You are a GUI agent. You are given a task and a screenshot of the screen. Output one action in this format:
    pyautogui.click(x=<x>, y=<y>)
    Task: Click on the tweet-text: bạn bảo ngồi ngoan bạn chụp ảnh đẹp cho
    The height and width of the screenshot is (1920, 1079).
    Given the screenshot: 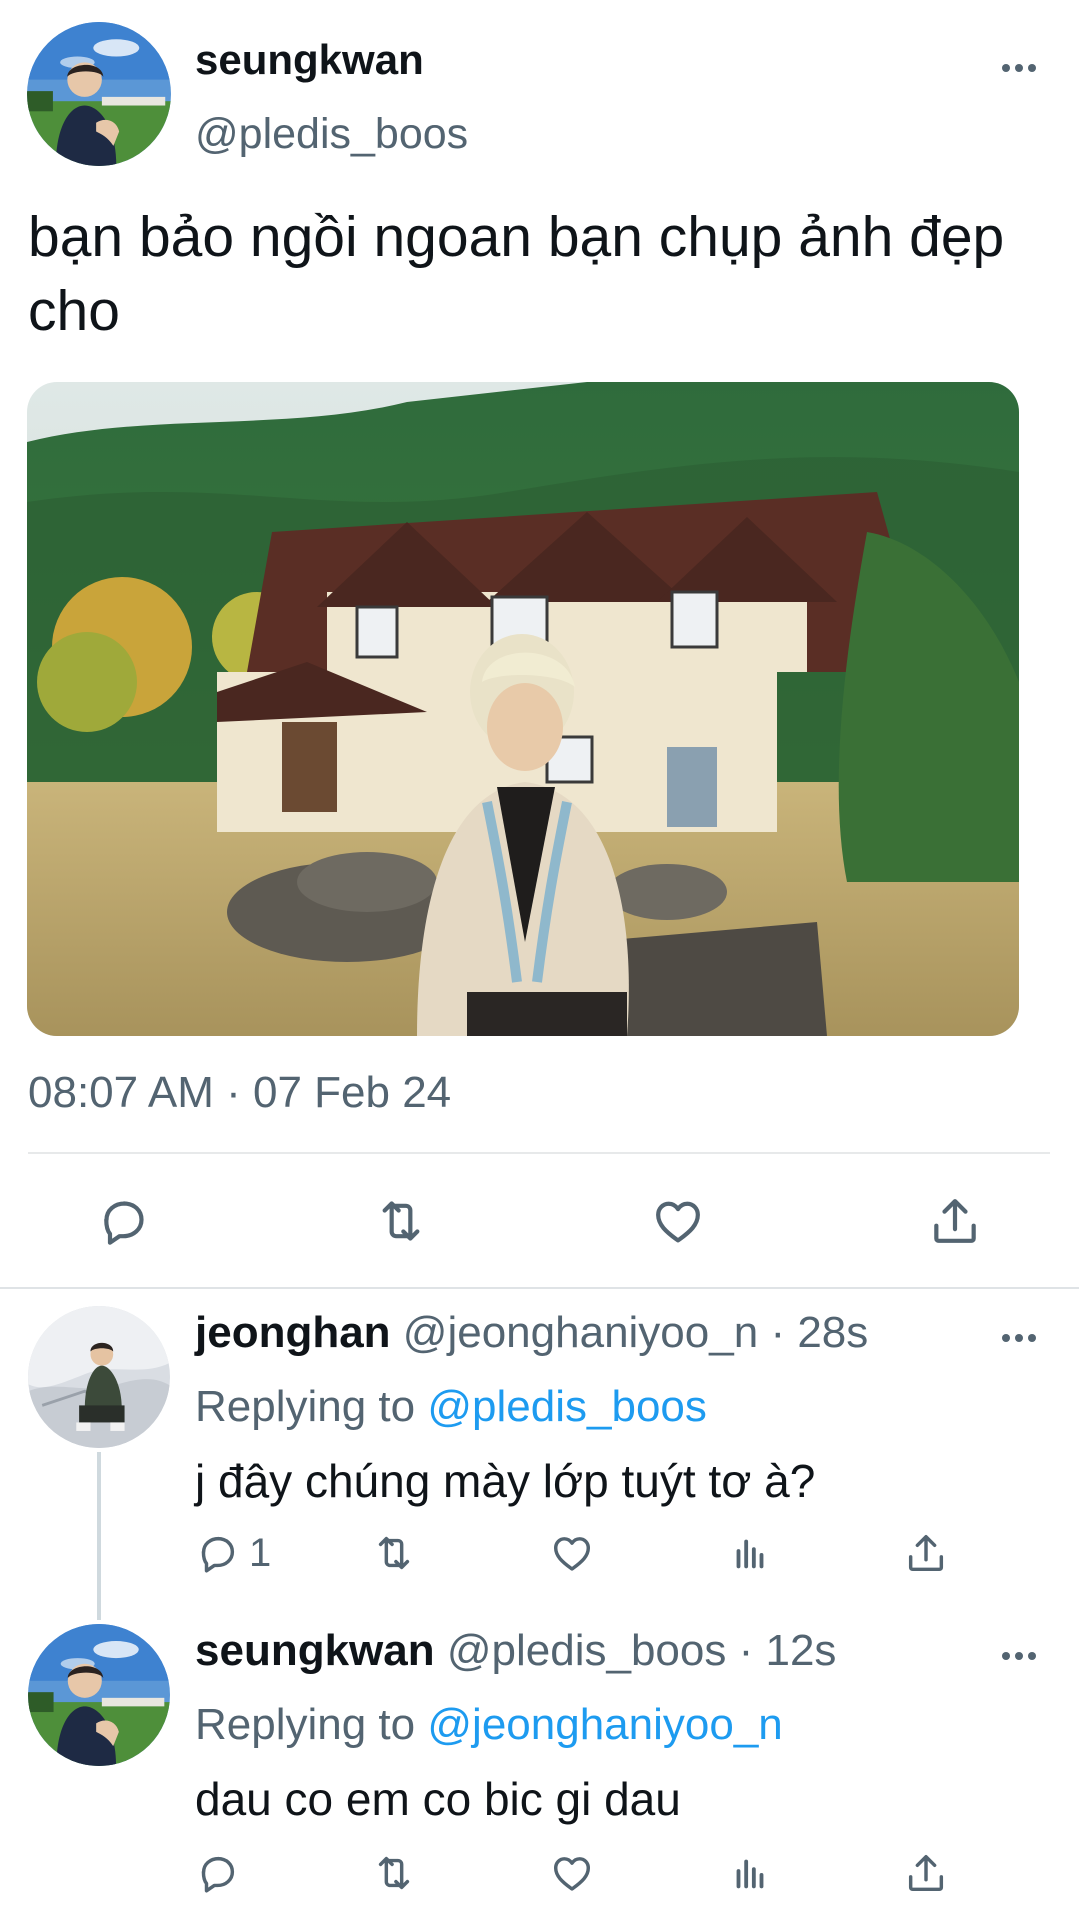 What is the action you would take?
    pyautogui.click(x=516, y=274)
    